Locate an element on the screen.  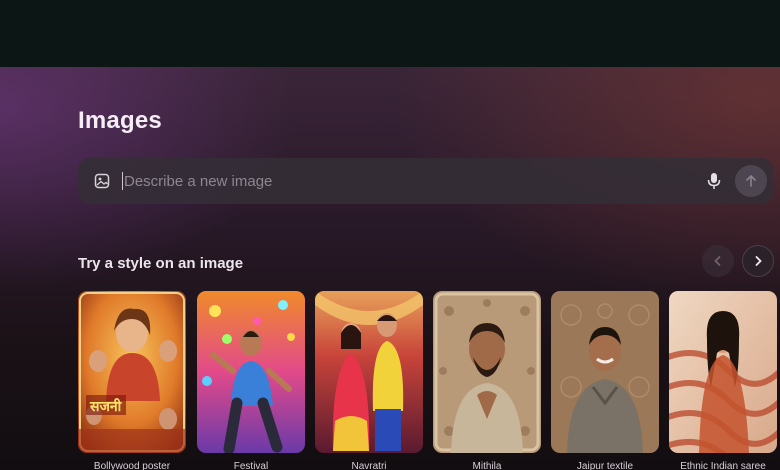
ethnic-saree-thumbnail is located at coordinates (723, 372).